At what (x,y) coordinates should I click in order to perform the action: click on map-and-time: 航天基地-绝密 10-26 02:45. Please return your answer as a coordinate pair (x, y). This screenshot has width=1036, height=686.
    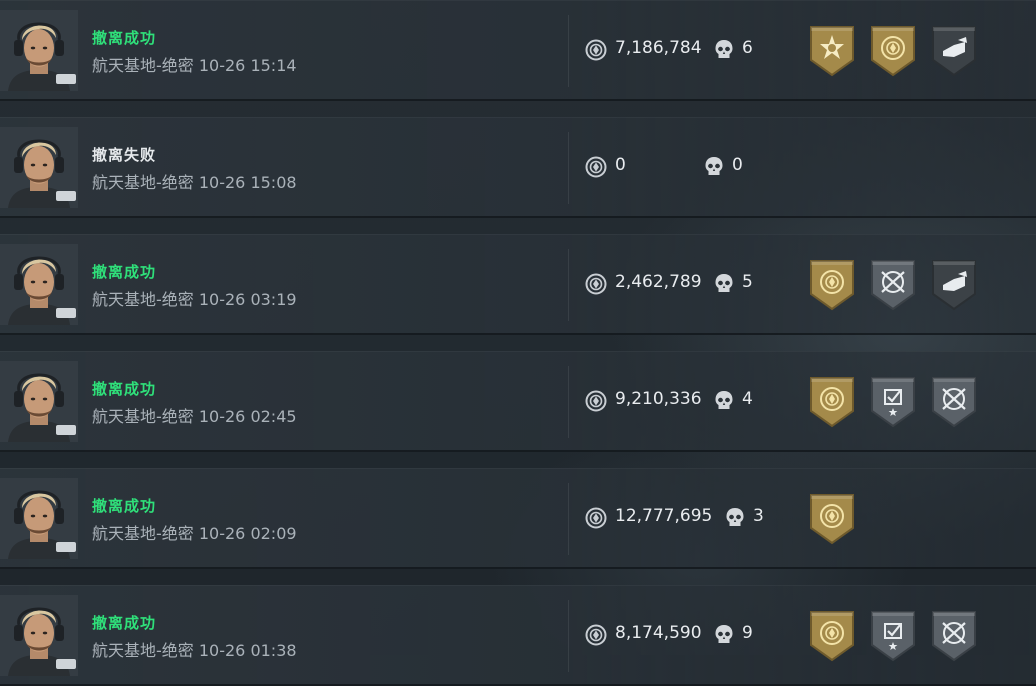
    Looking at the image, I should click on (194, 416).